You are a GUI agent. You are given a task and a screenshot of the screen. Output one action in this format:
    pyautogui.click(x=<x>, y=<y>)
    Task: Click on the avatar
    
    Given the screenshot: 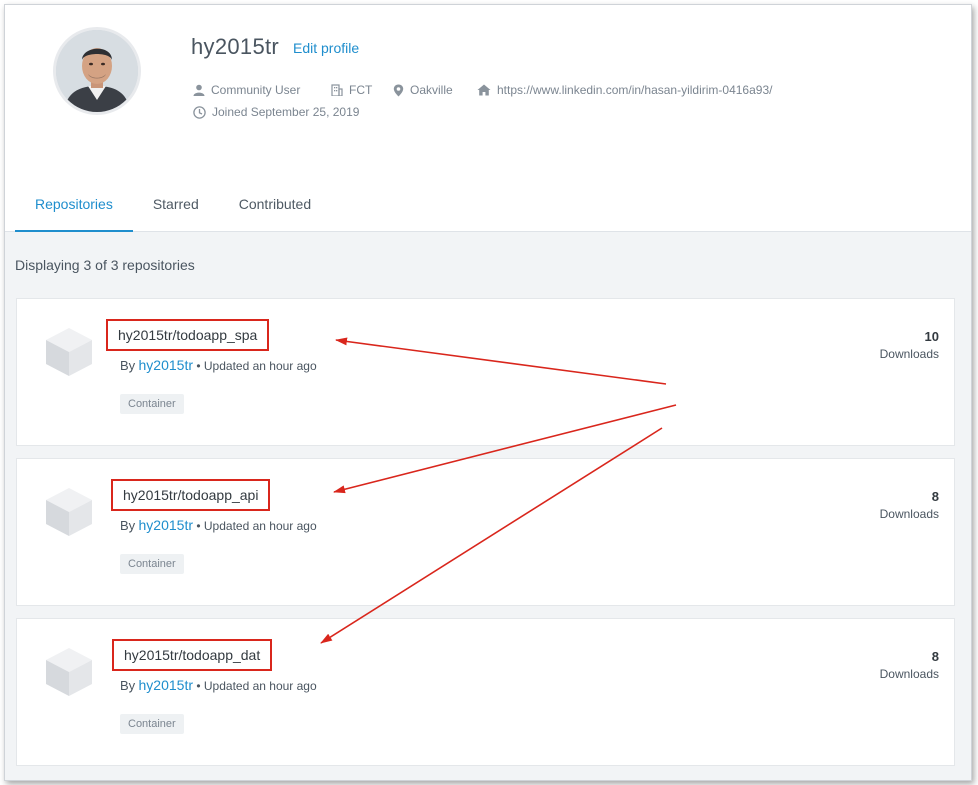 What is the action you would take?
    pyautogui.click(x=97, y=71)
    